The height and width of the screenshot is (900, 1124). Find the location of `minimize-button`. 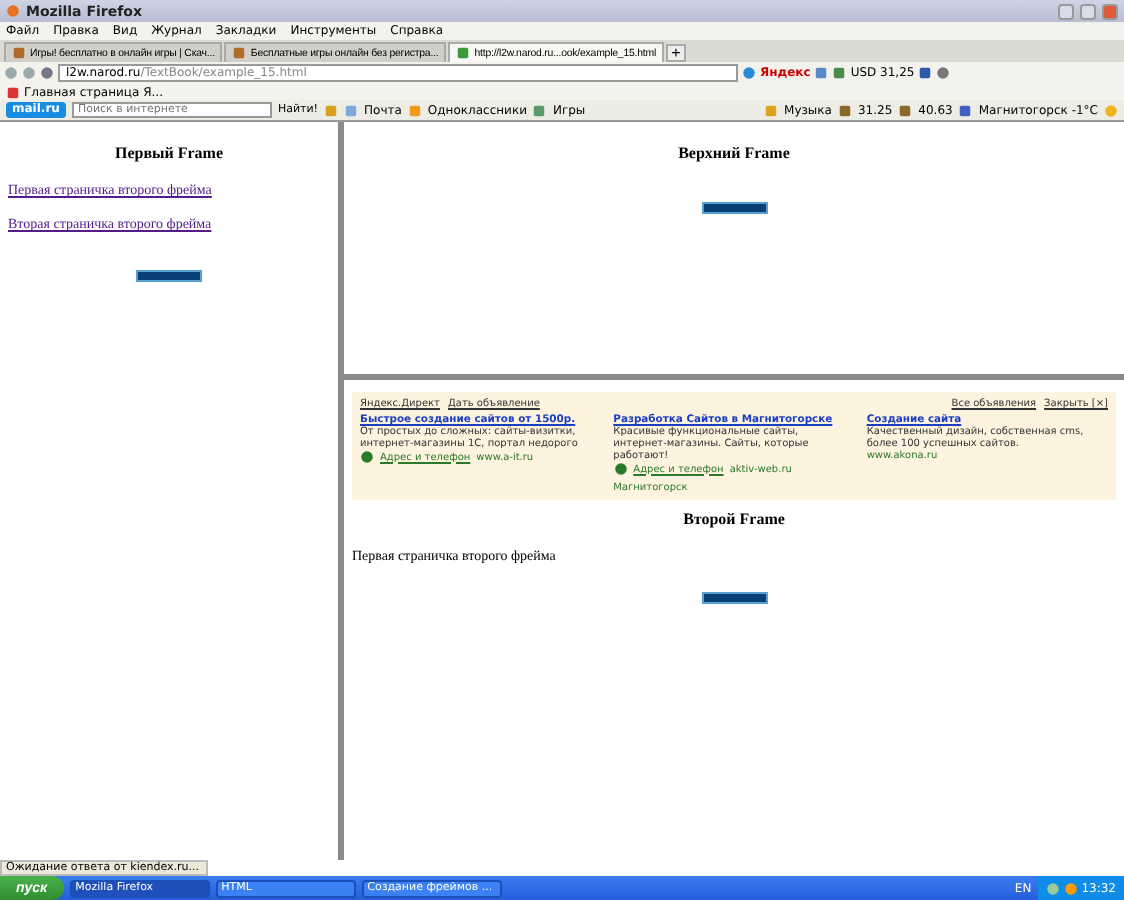

minimize-button is located at coordinates (1066, 11).